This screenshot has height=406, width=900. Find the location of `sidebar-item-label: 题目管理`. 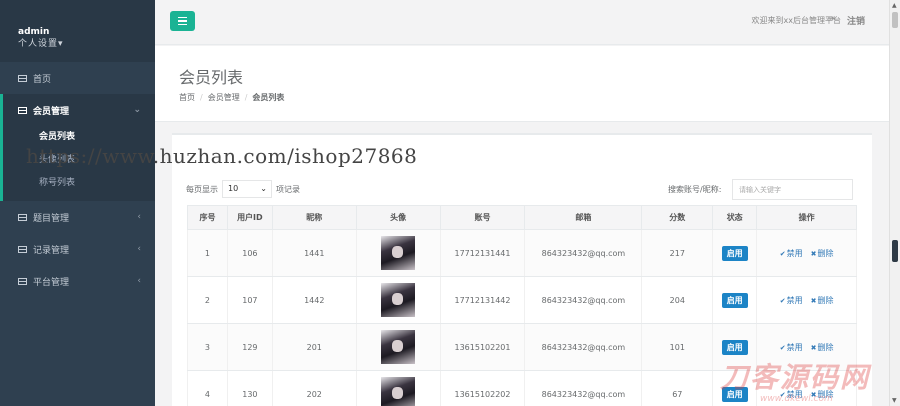

sidebar-item-label: 题目管理 is located at coordinates (51, 218).